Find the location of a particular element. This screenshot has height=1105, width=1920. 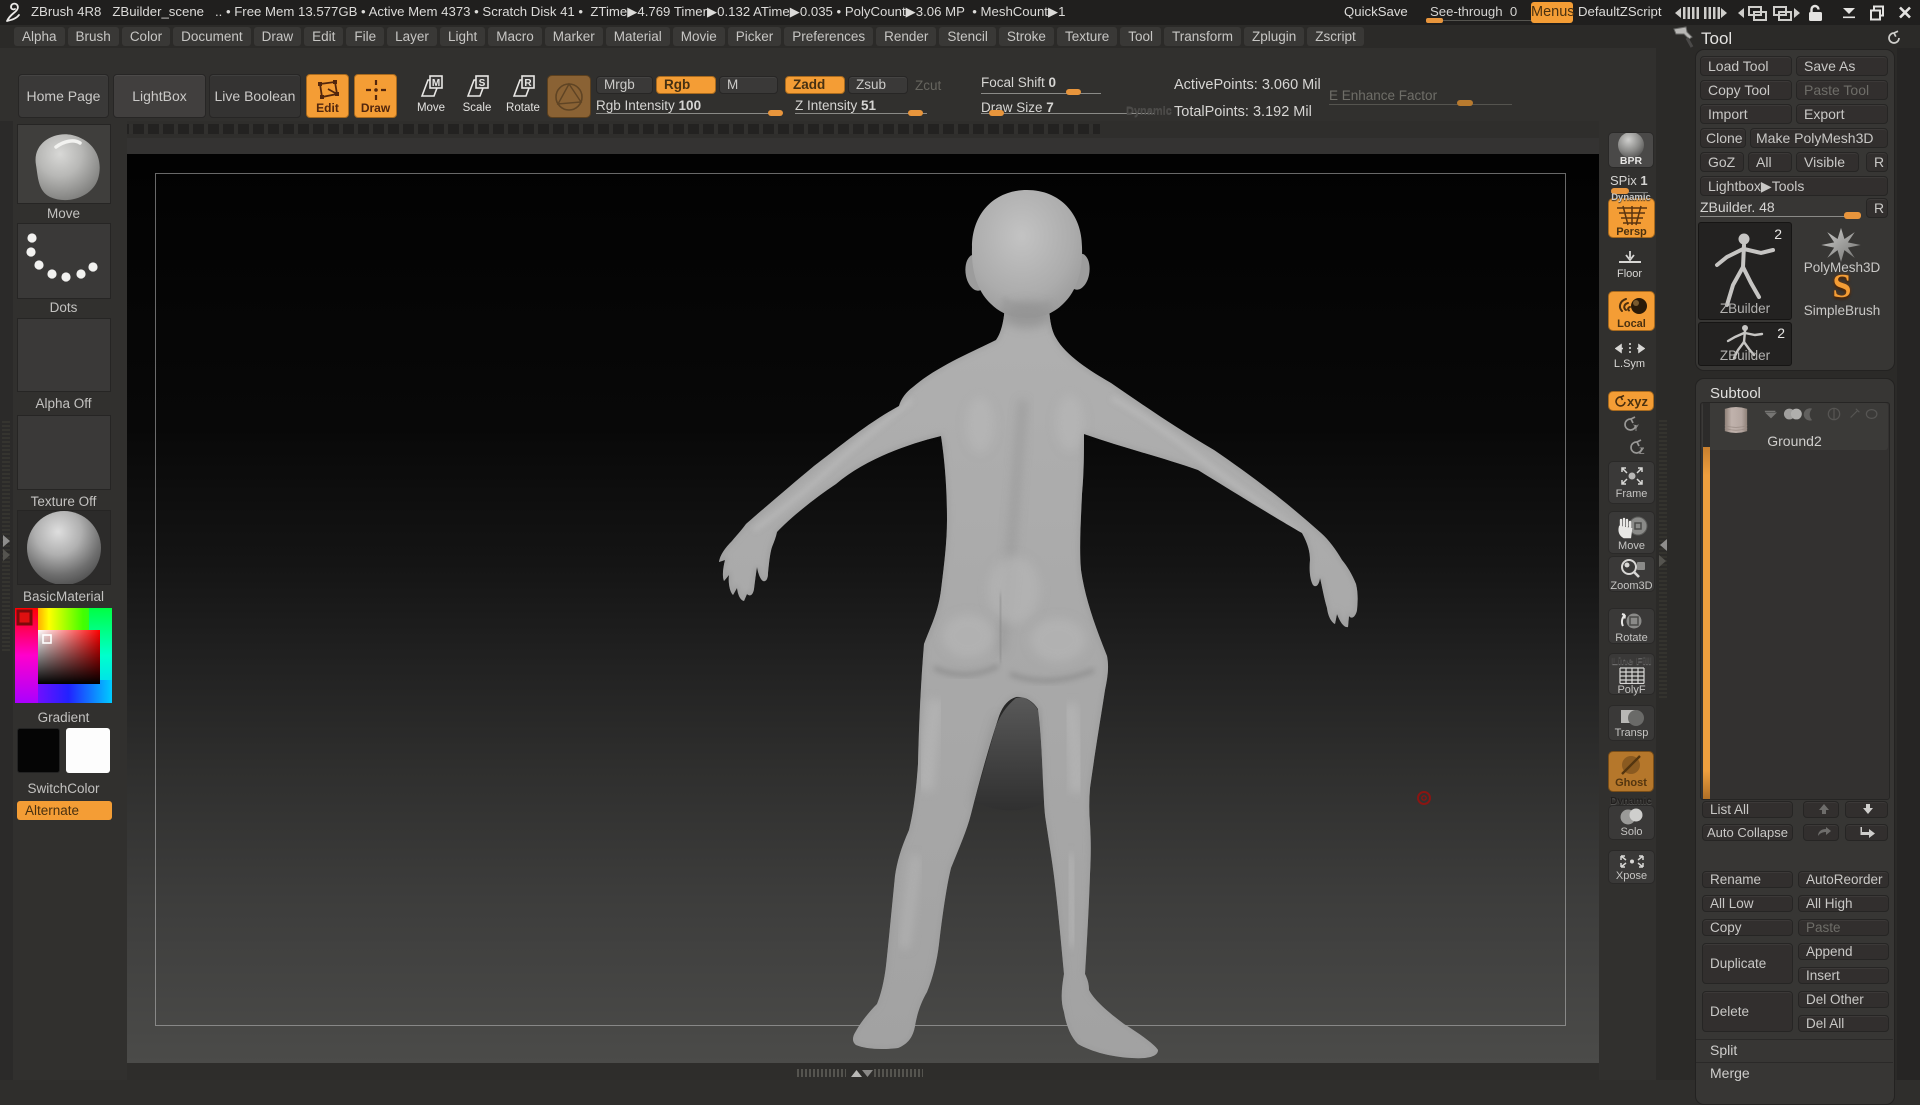

svg-text: M is located at coordinates (436, 83).